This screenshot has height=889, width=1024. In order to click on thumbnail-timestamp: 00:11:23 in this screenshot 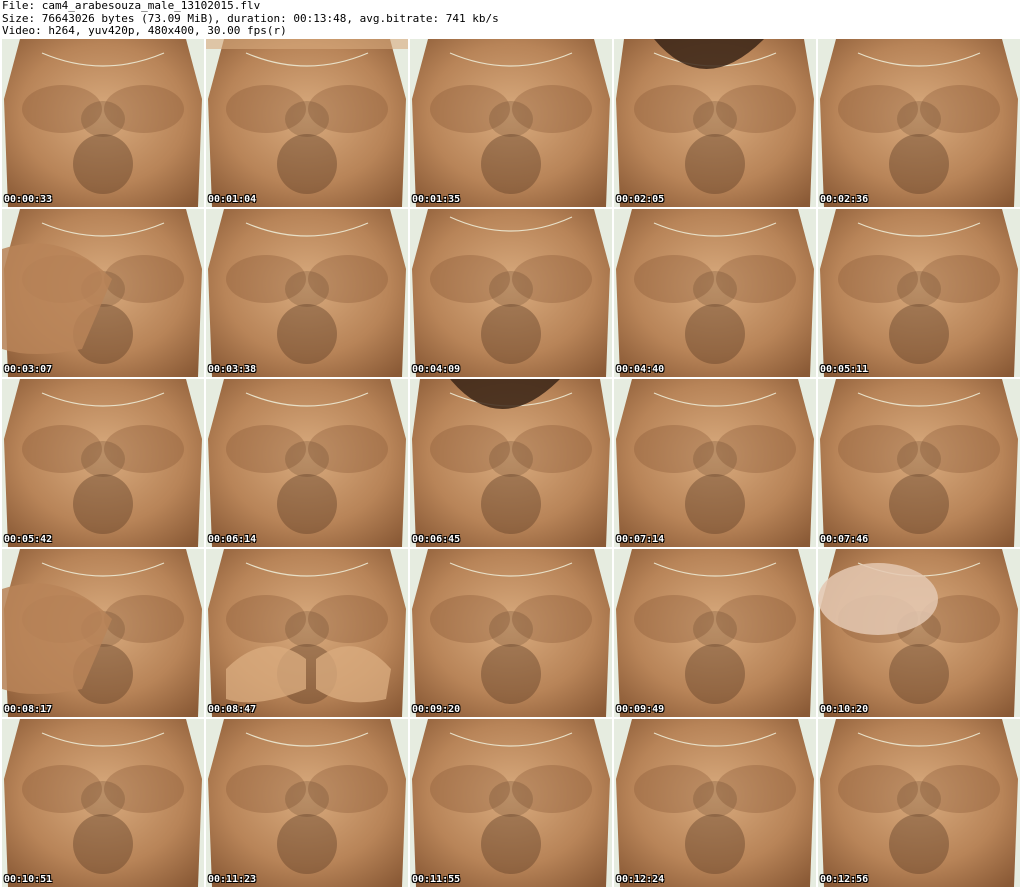, I will do `click(232, 879)`.